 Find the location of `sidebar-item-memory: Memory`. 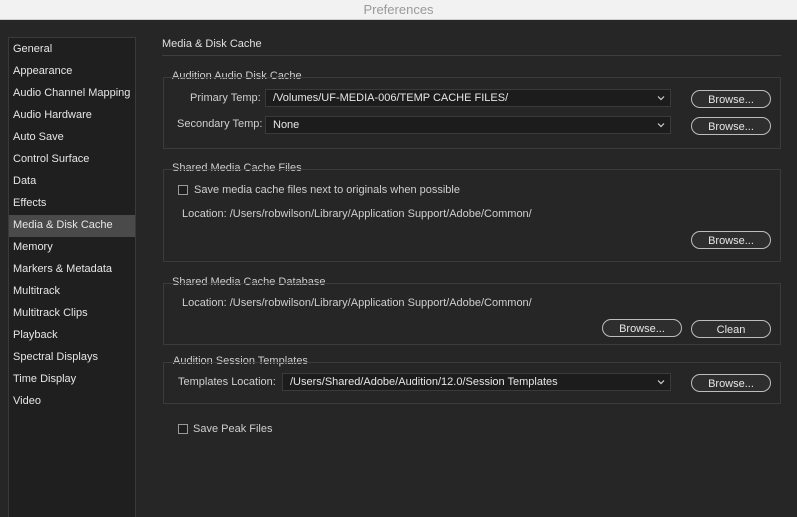

sidebar-item-memory: Memory is located at coordinates (72, 248).